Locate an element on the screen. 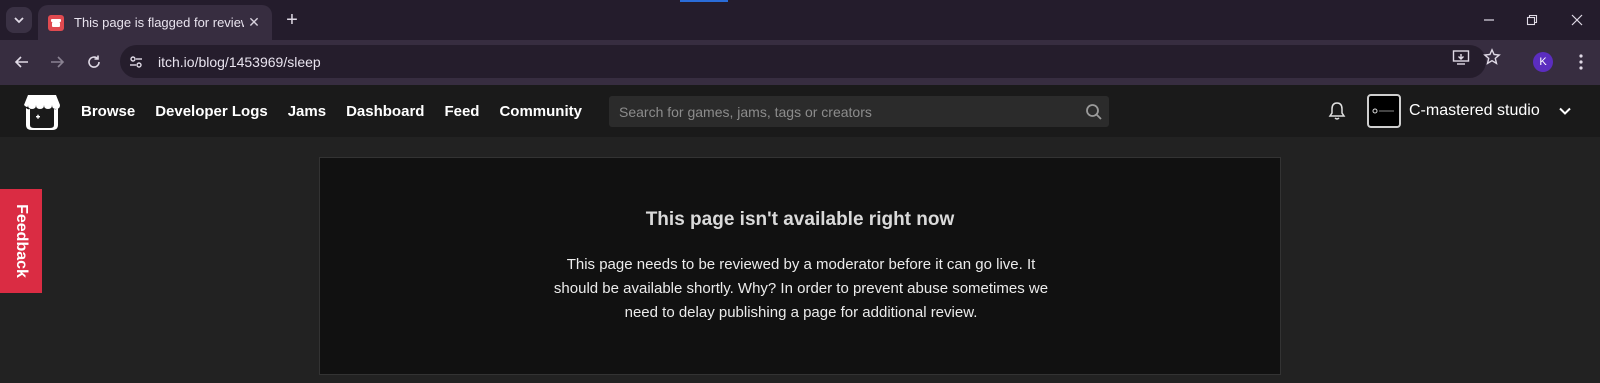 This screenshot has width=1600, height=383. close-icon: ✕ is located at coordinates (254, 23).